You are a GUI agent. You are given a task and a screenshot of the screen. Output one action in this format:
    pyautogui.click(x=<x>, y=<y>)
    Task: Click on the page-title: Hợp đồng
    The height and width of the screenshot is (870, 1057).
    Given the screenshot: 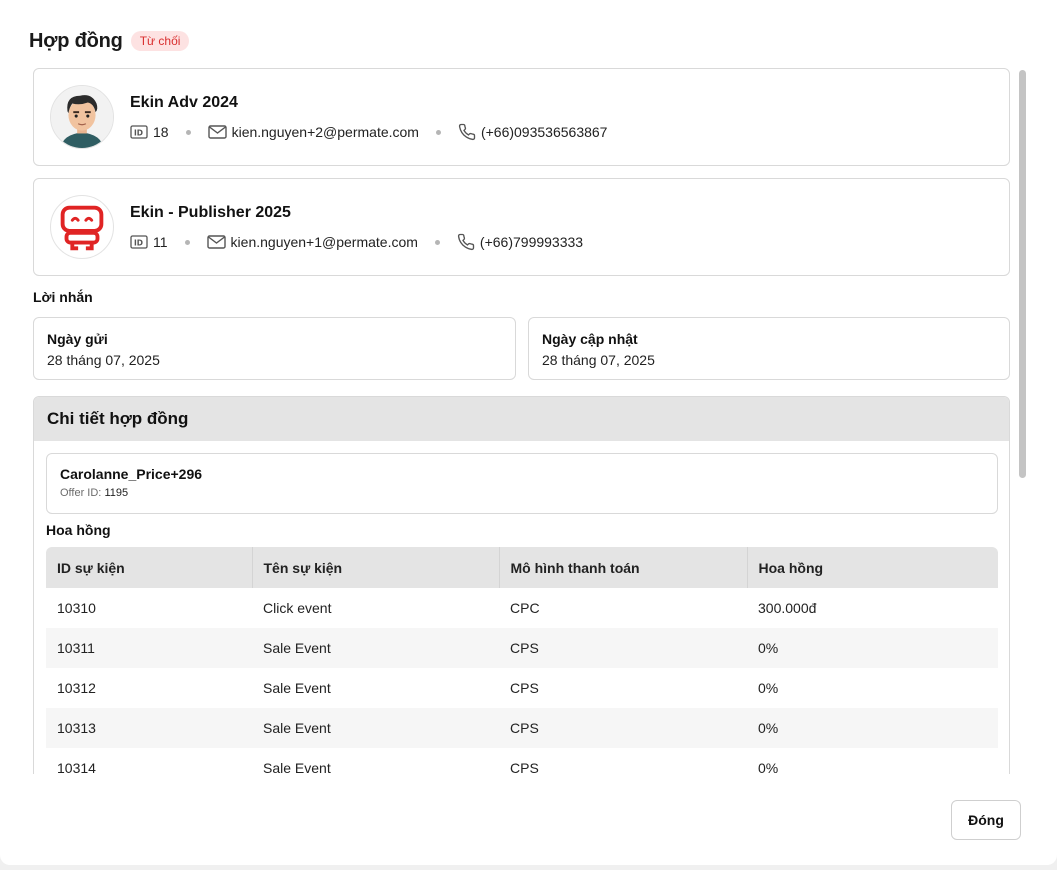 What is the action you would take?
    pyautogui.click(x=76, y=40)
    